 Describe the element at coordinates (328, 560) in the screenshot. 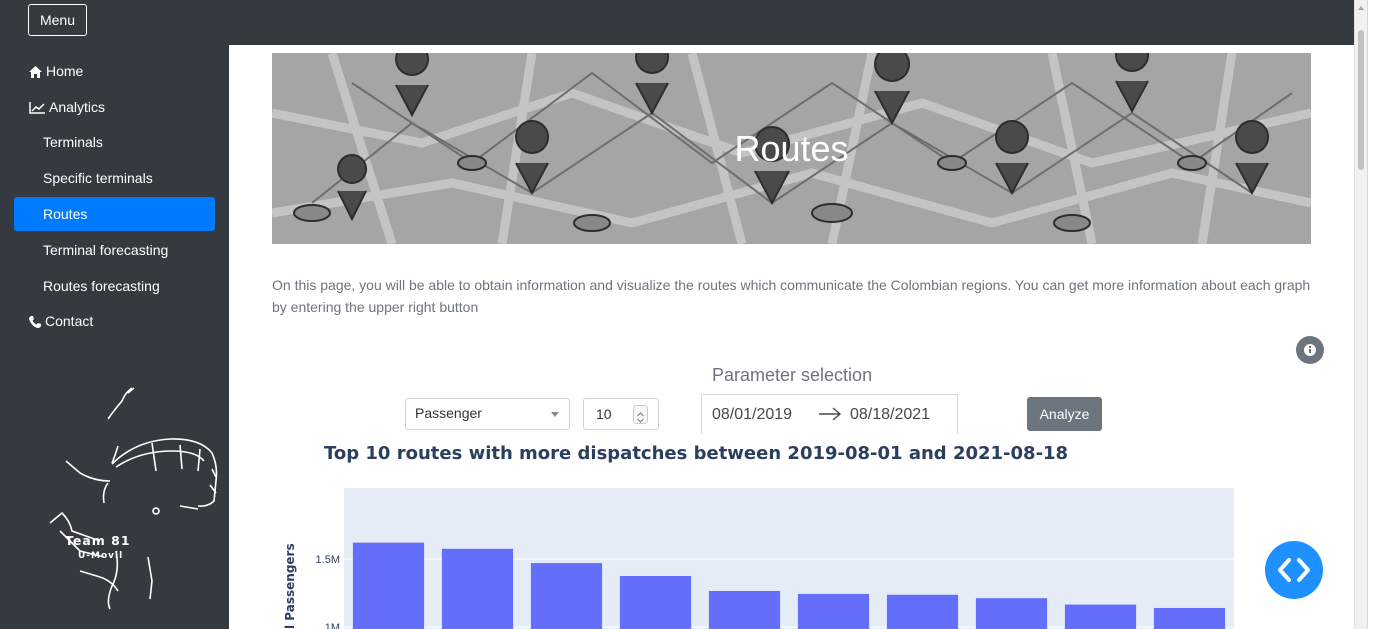

I see `y-tick-label: 1.5M` at that location.